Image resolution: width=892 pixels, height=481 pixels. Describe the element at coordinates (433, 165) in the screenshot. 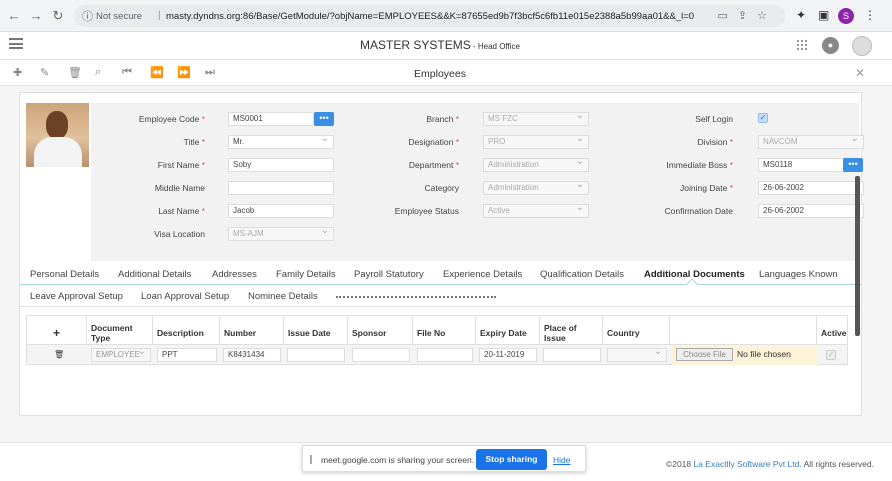

I see `department-label: Department *` at that location.